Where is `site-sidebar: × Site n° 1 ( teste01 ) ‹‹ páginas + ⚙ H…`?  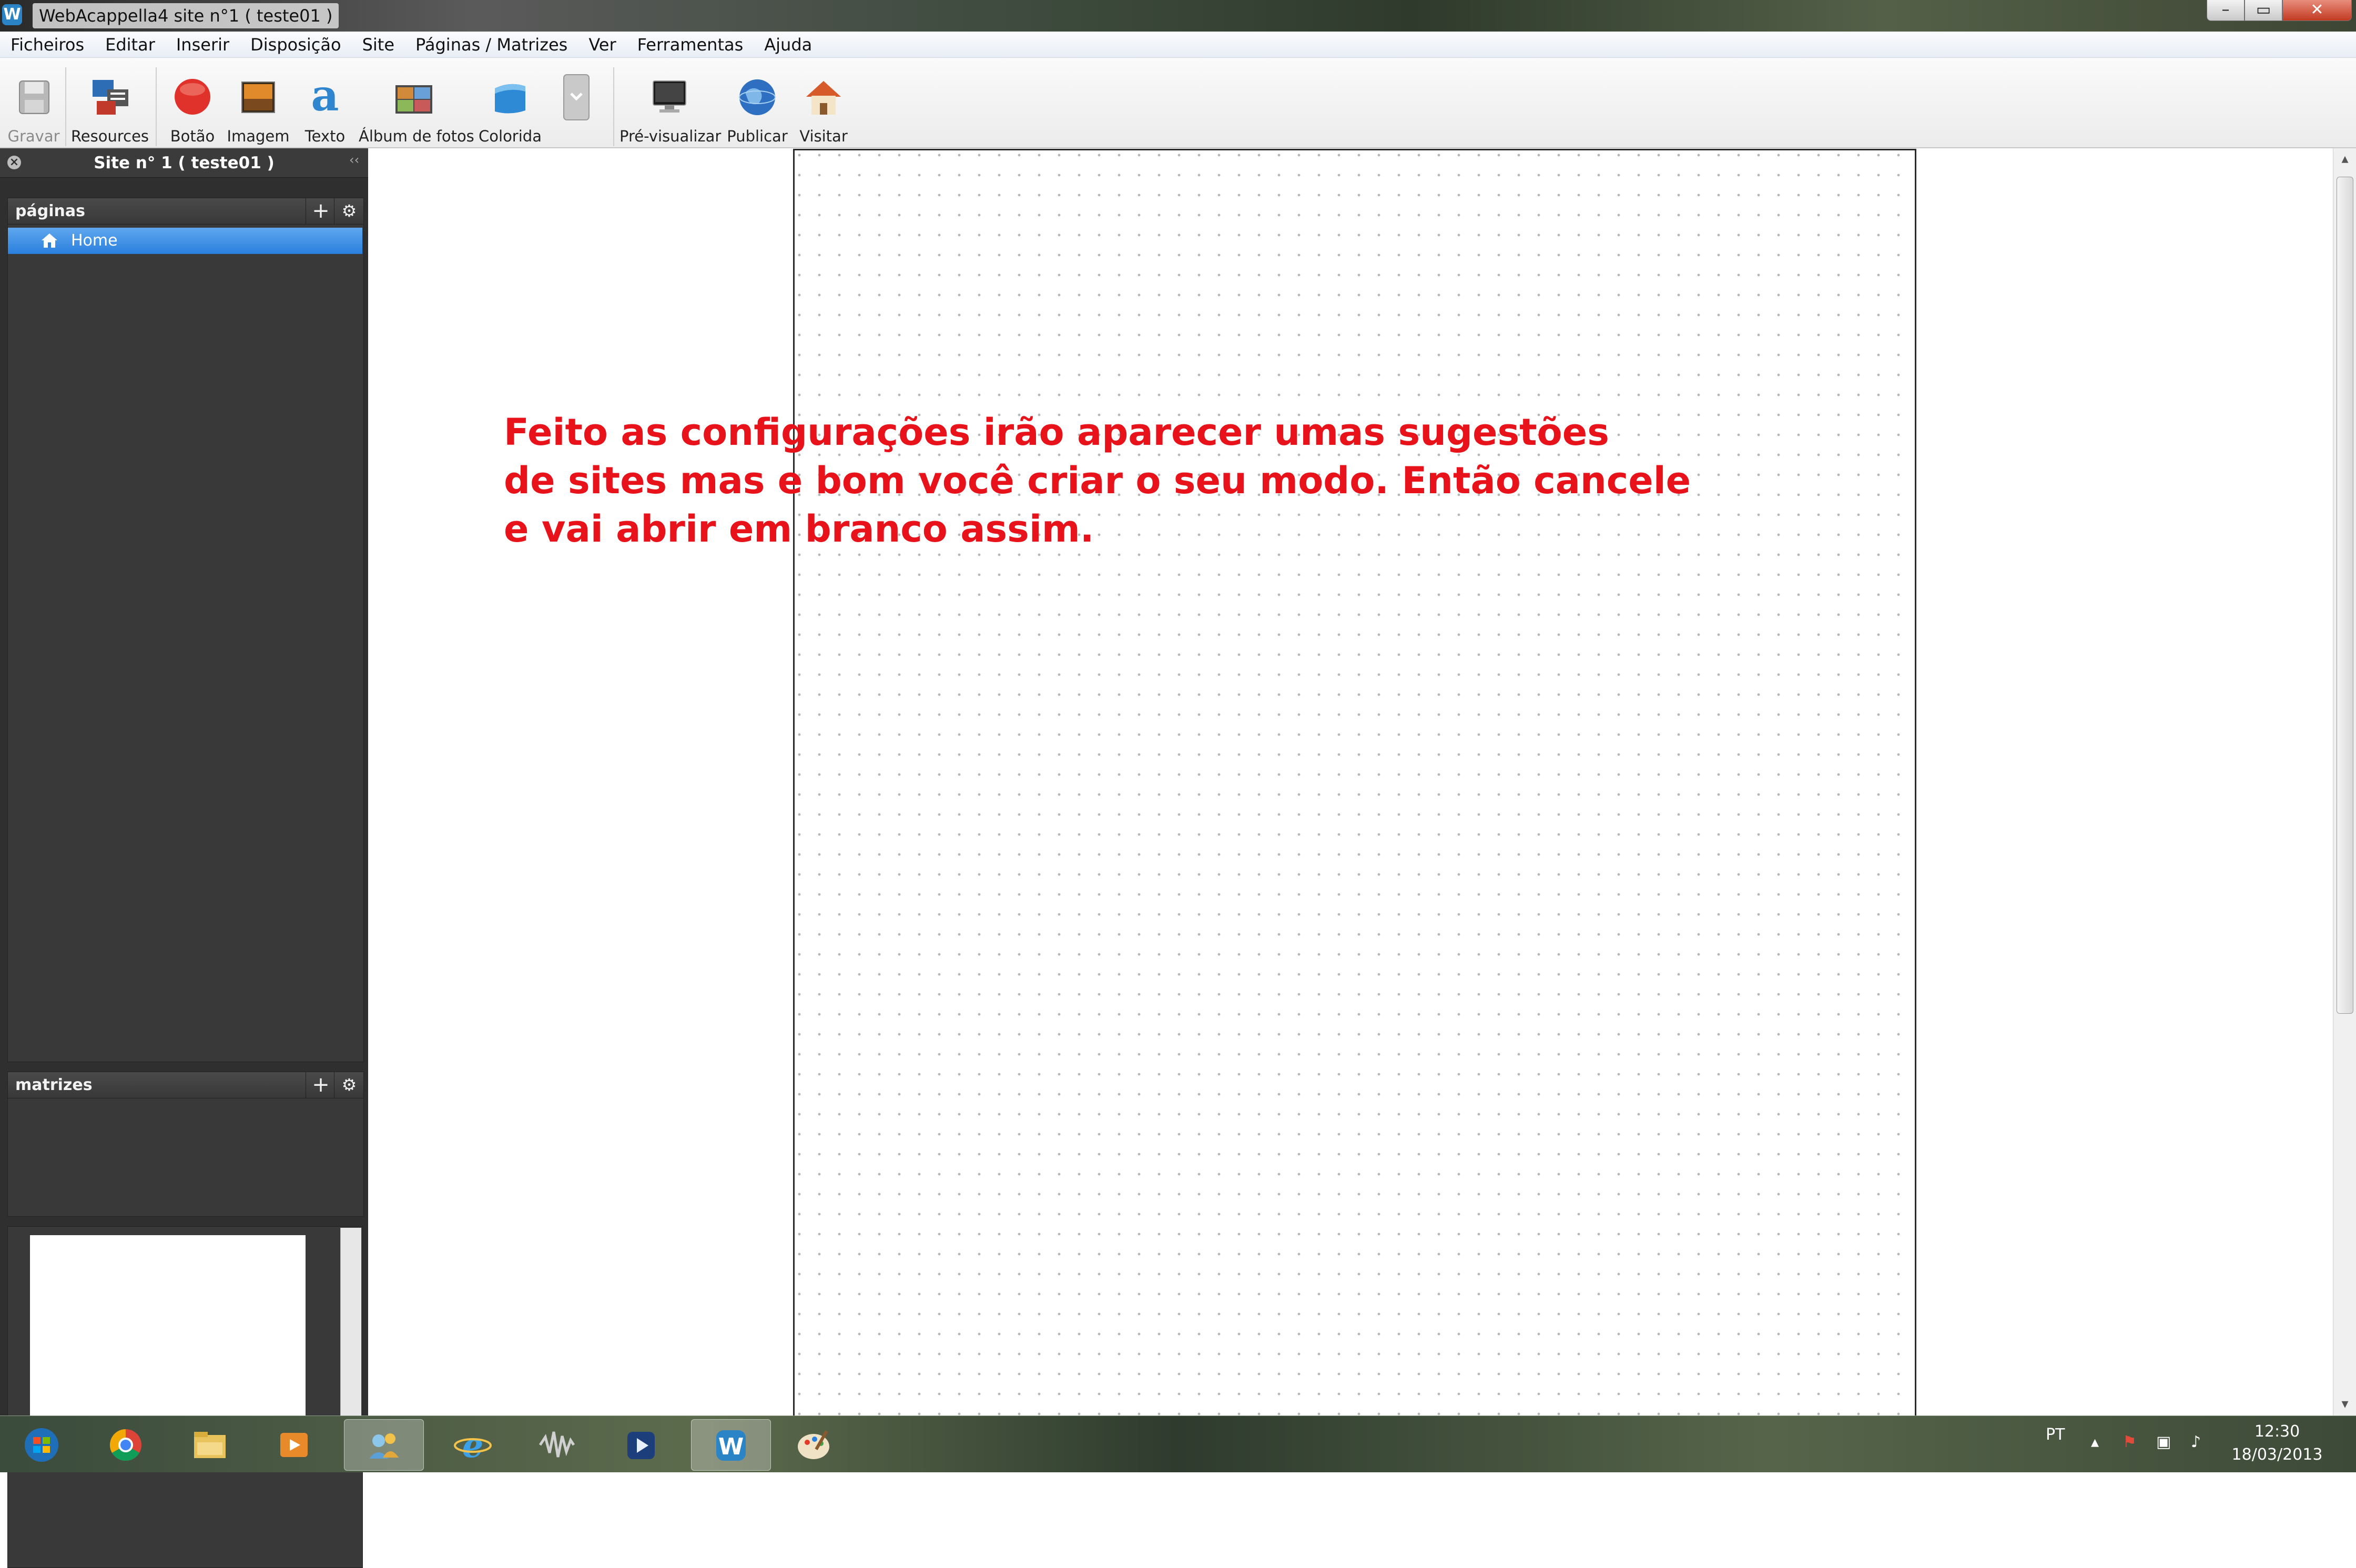
site-sidebar: × Site n° 1 ( teste01 ) ‹‹ páginas + ⚙ H… is located at coordinates (184, 858).